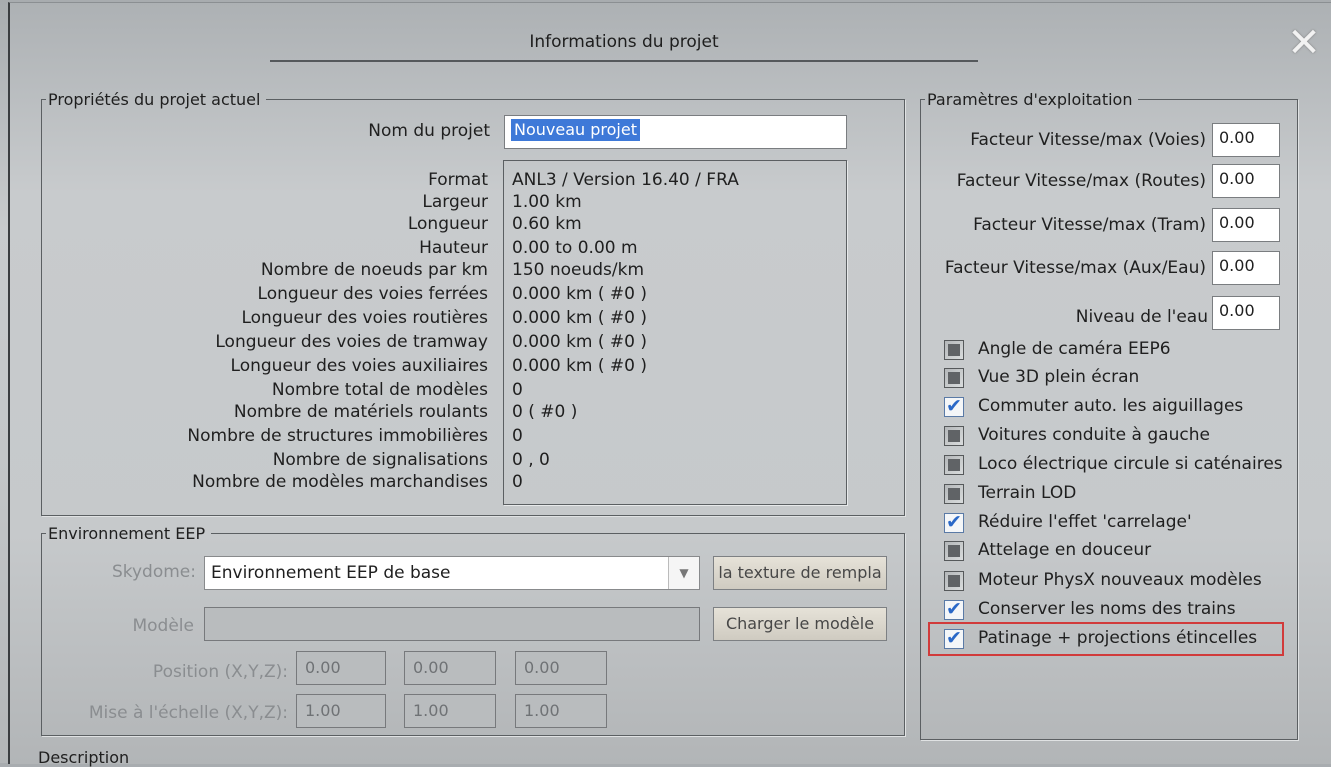  Describe the element at coordinates (1246, 225) in the screenshot. I see `factor-tram-input: 0.00` at that location.